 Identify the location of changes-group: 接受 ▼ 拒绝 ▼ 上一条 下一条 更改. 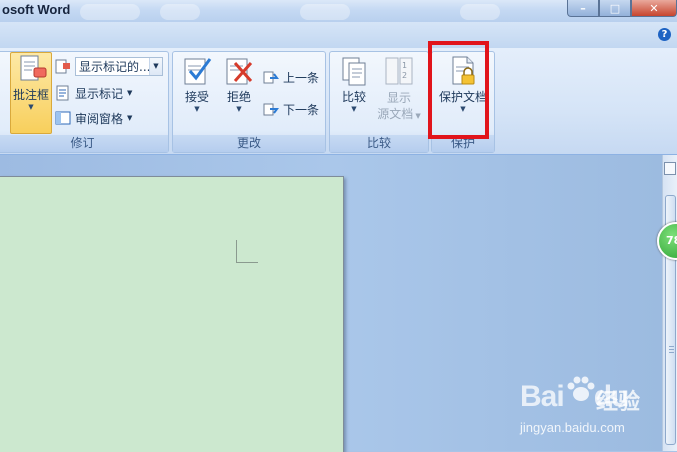
(249, 102).